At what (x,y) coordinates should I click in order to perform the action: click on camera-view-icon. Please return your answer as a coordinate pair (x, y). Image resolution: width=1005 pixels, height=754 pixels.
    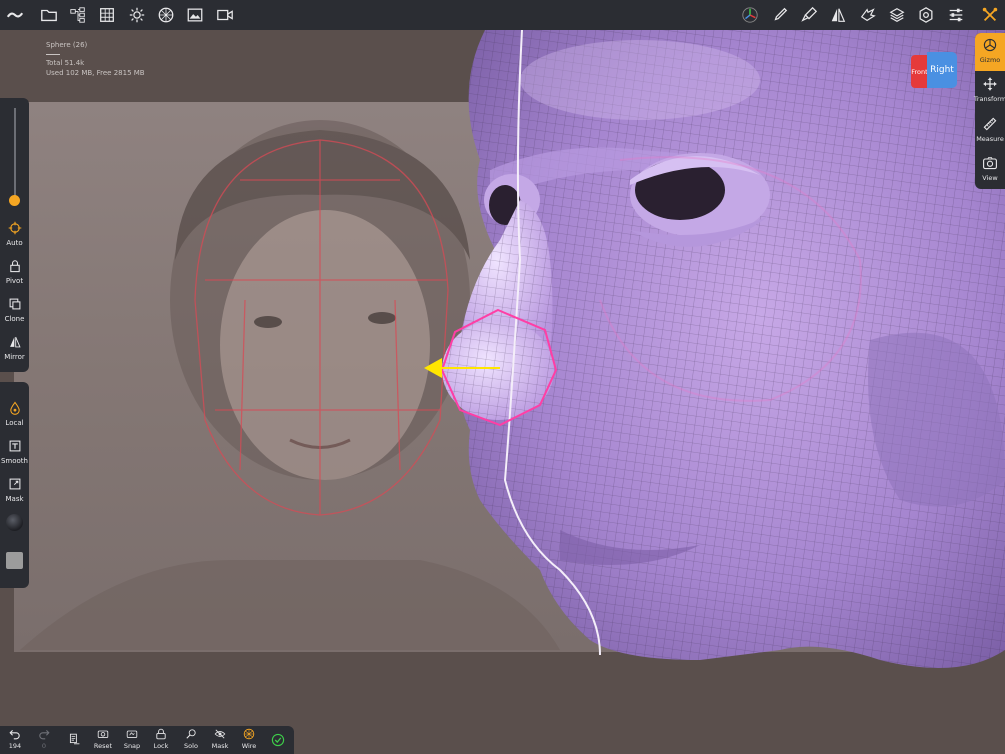
    Looking at the image, I should click on (990, 163).